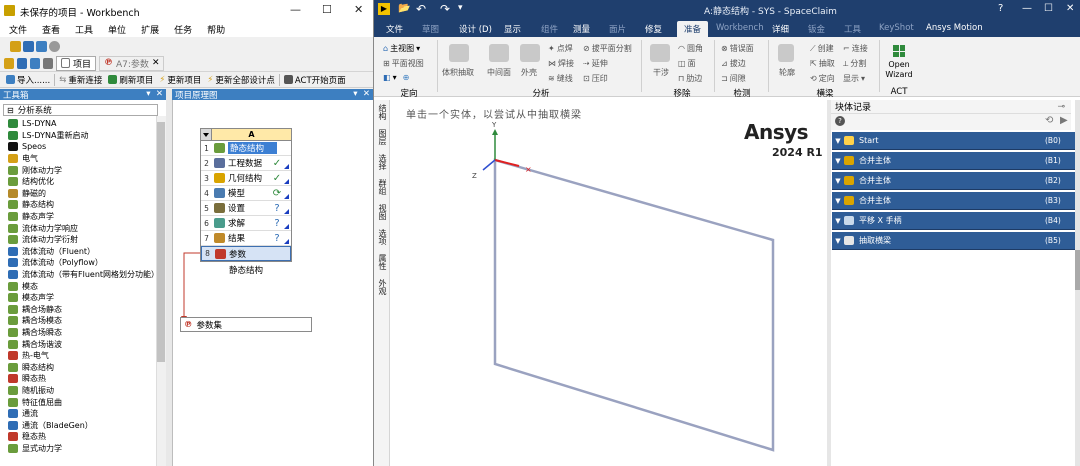  I want to click on triad-x-axis, so click(507, 163).